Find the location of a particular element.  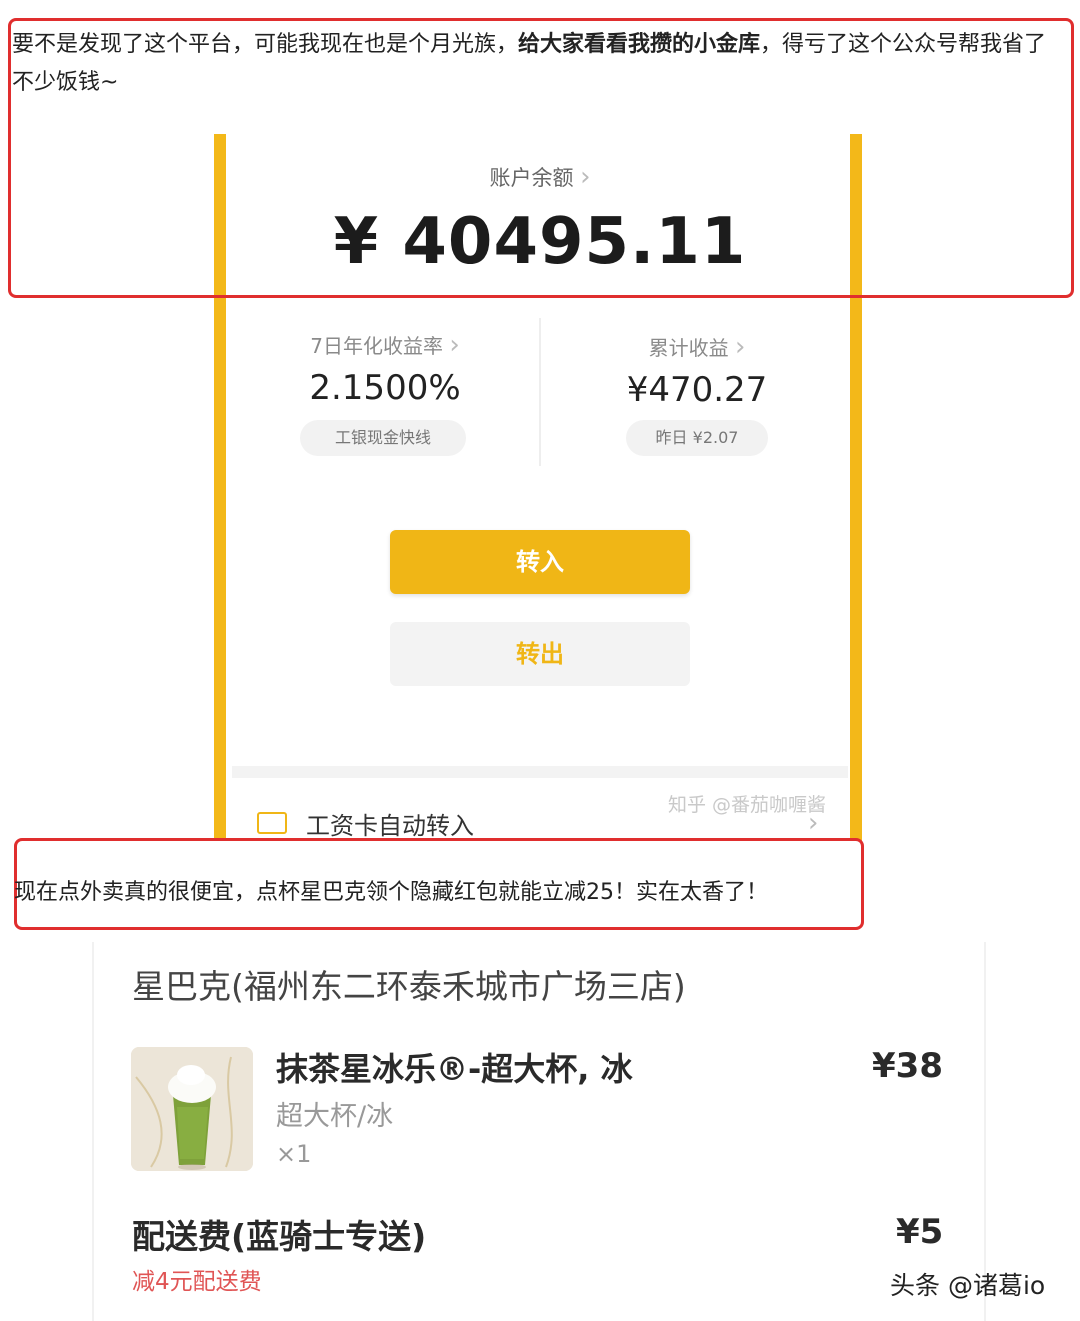

salary-auto-transfer-item: 工资卡自动转入 is located at coordinates (390, 823).